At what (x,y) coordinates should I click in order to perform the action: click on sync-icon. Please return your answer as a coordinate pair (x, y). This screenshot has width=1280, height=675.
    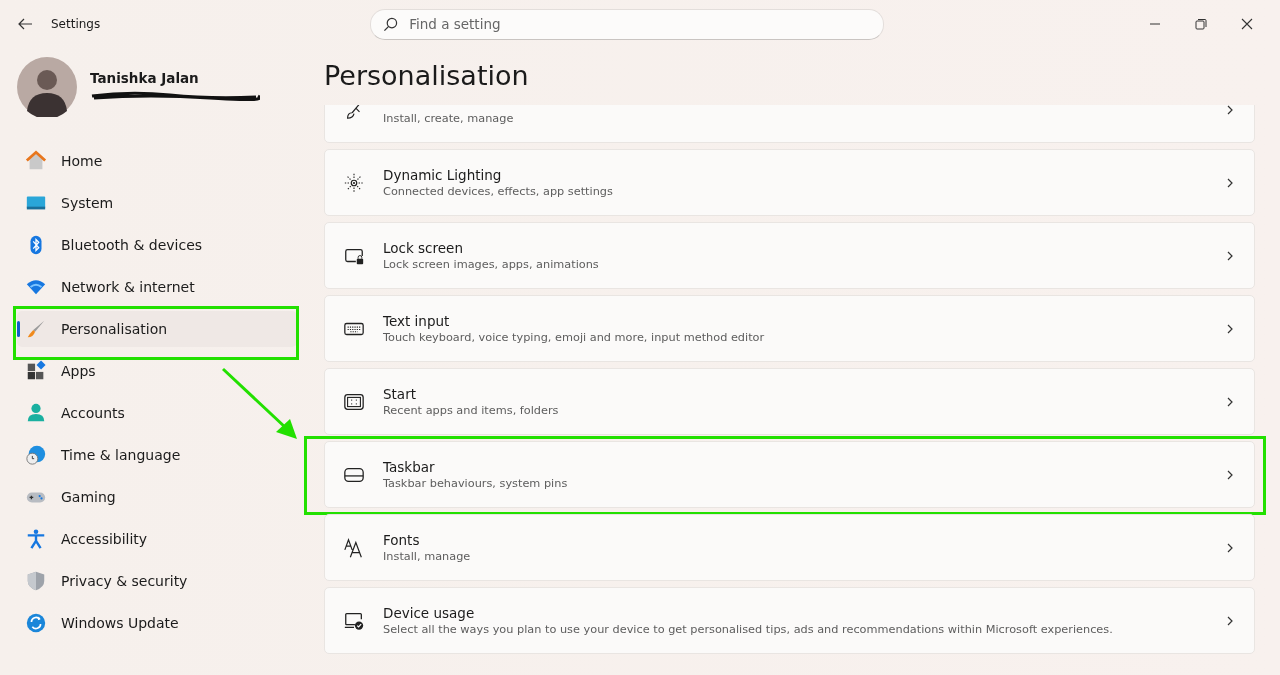
    Looking at the image, I should click on (36, 623).